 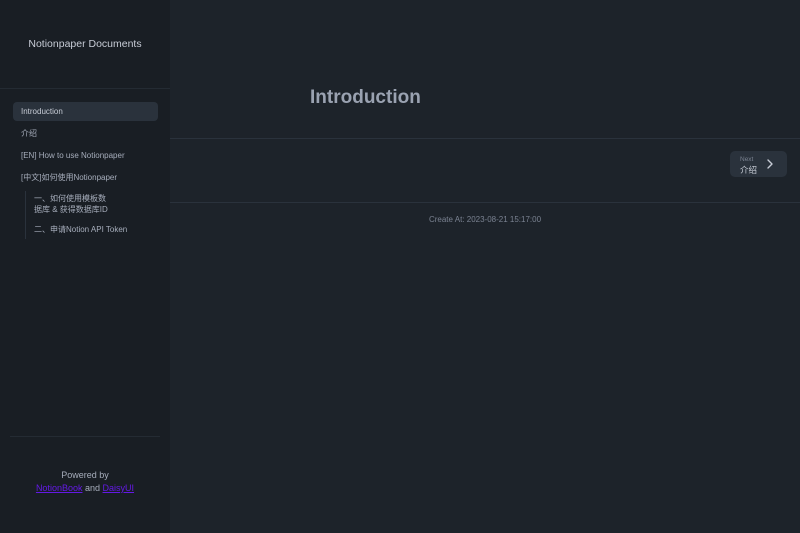 What do you see at coordinates (85, 475) in the screenshot?
I see `powered-by-text: Powered by` at bounding box center [85, 475].